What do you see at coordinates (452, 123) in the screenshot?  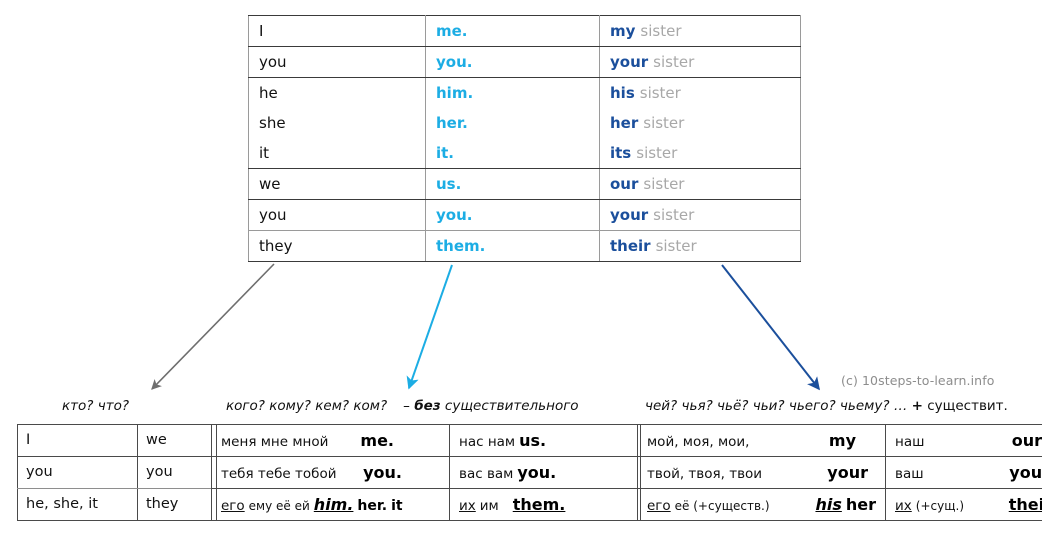 I see `object-word: her.` at bounding box center [452, 123].